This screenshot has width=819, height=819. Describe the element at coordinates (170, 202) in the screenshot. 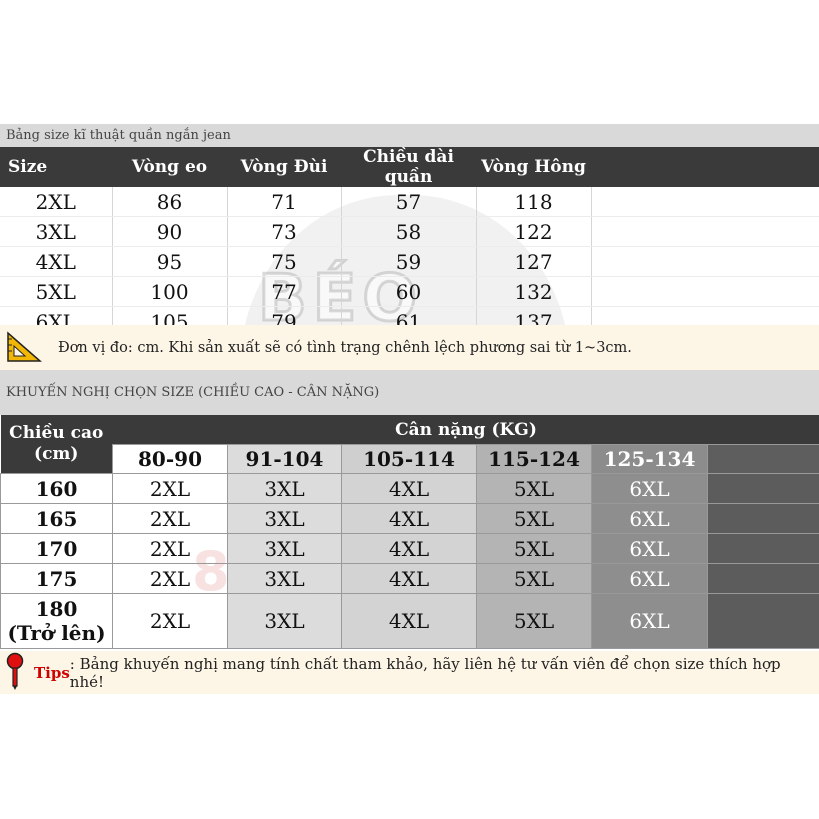

I see `waist-cell: 86` at that location.